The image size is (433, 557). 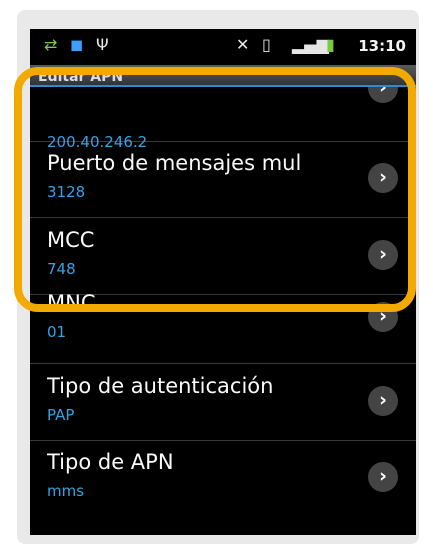 What do you see at coordinates (77, 44) in the screenshot?
I see `notification-icon: ◼` at bounding box center [77, 44].